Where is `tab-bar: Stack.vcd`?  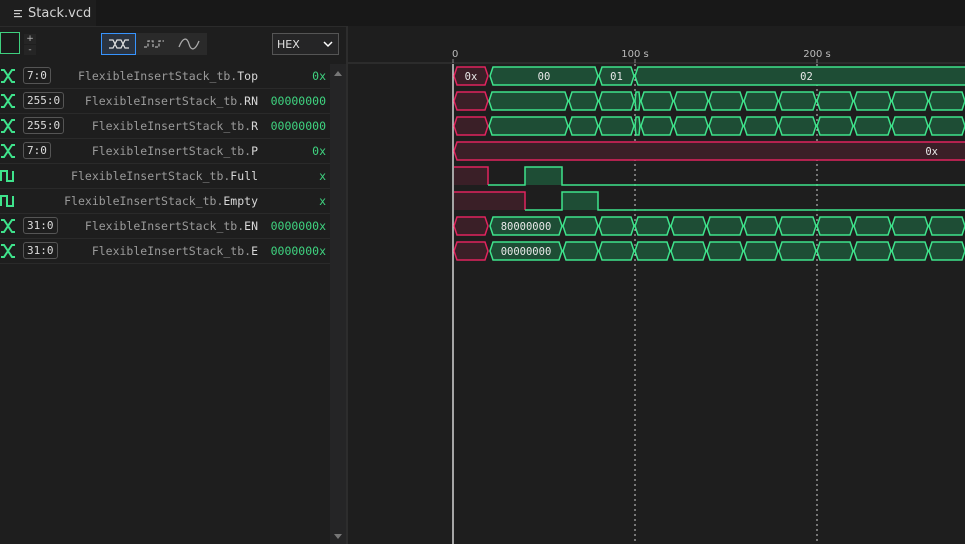
tab-bar: Stack.vcd is located at coordinates (482, 13).